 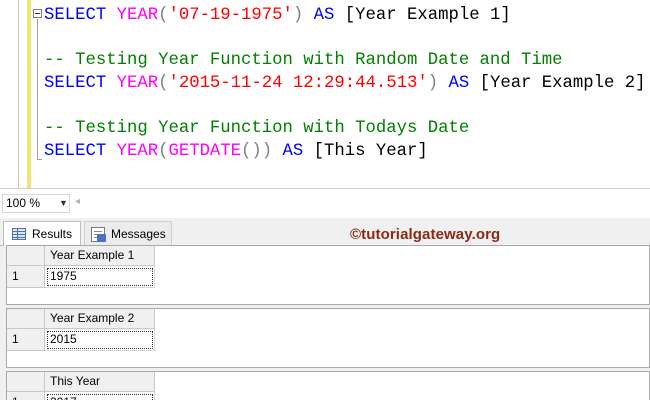 I want to click on code-token: [Year Example 2], so click(x=562, y=83).